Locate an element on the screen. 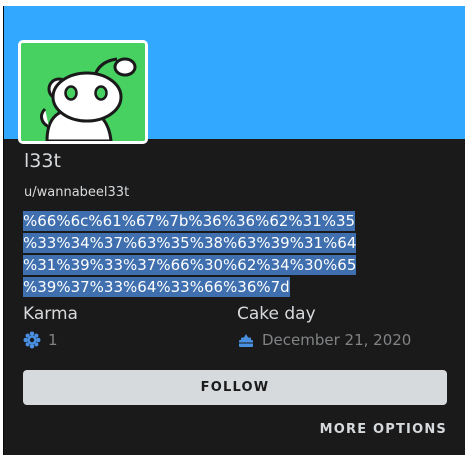 This screenshot has width=466, height=457. bio-line: %66%6c%61%67%7b%36%36%62%31%35 is located at coordinates (189, 221).